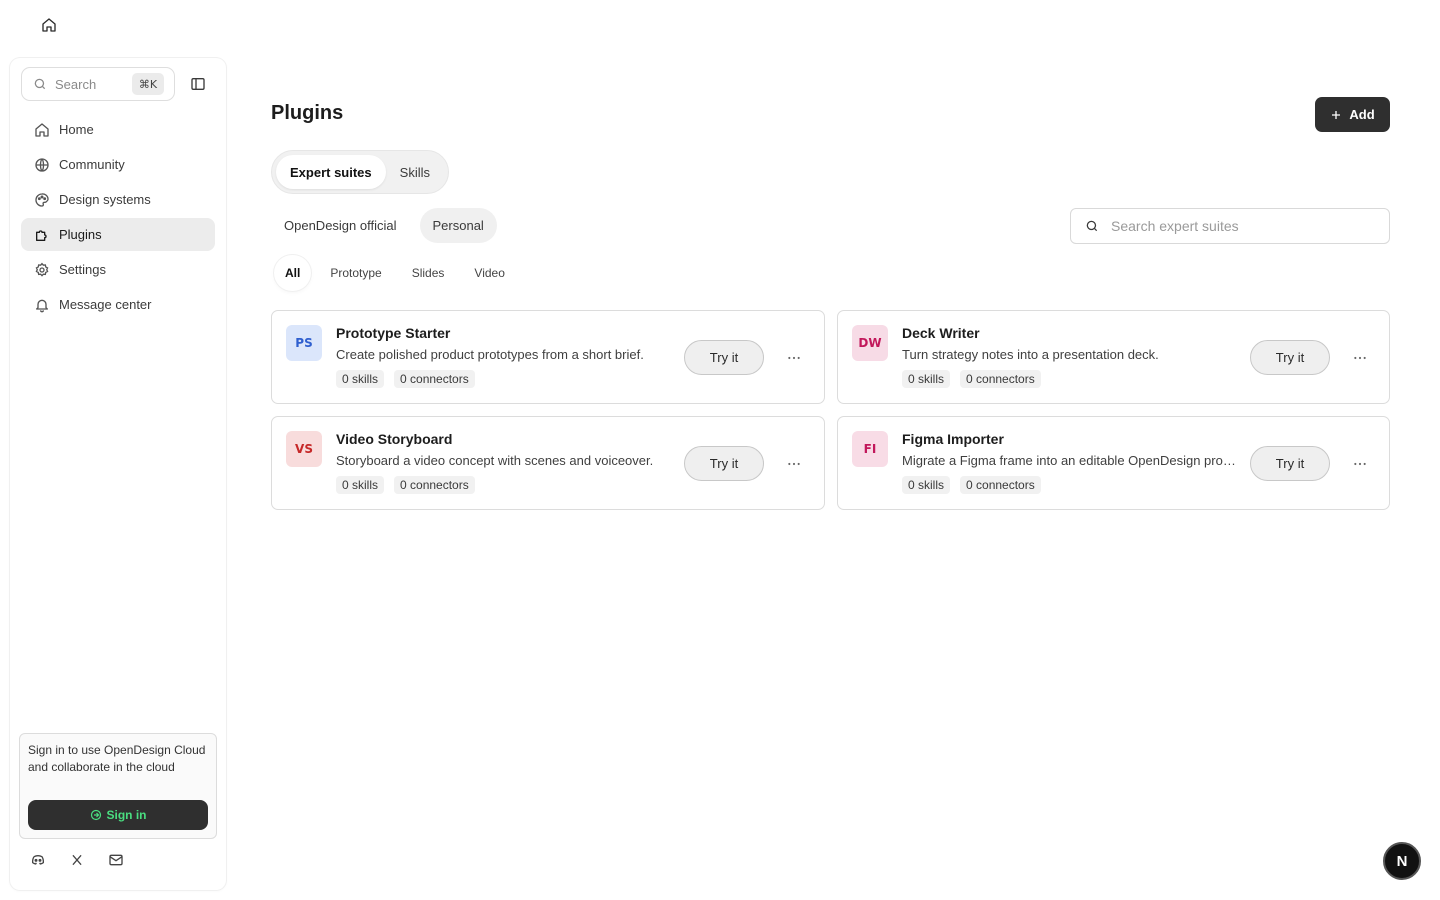 The width and height of the screenshot is (1440, 900). I want to click on suite-badge: DW, so click(870, 343).